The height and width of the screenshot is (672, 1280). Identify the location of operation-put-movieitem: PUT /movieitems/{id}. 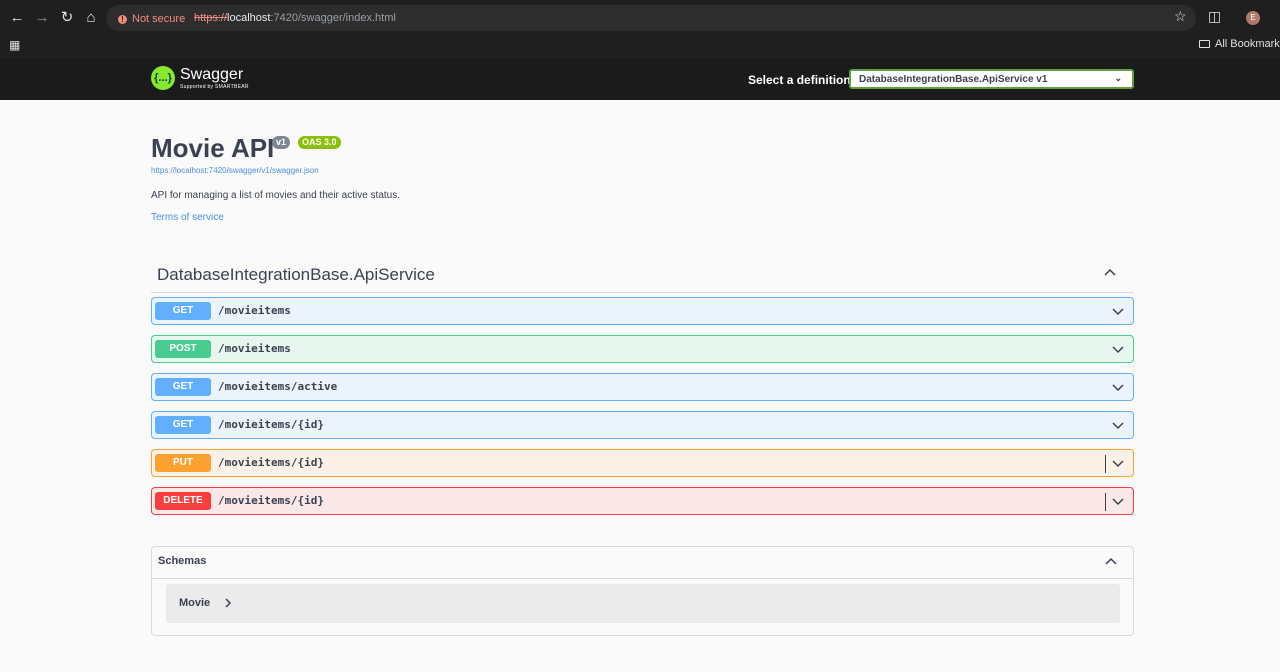
(642, 463).